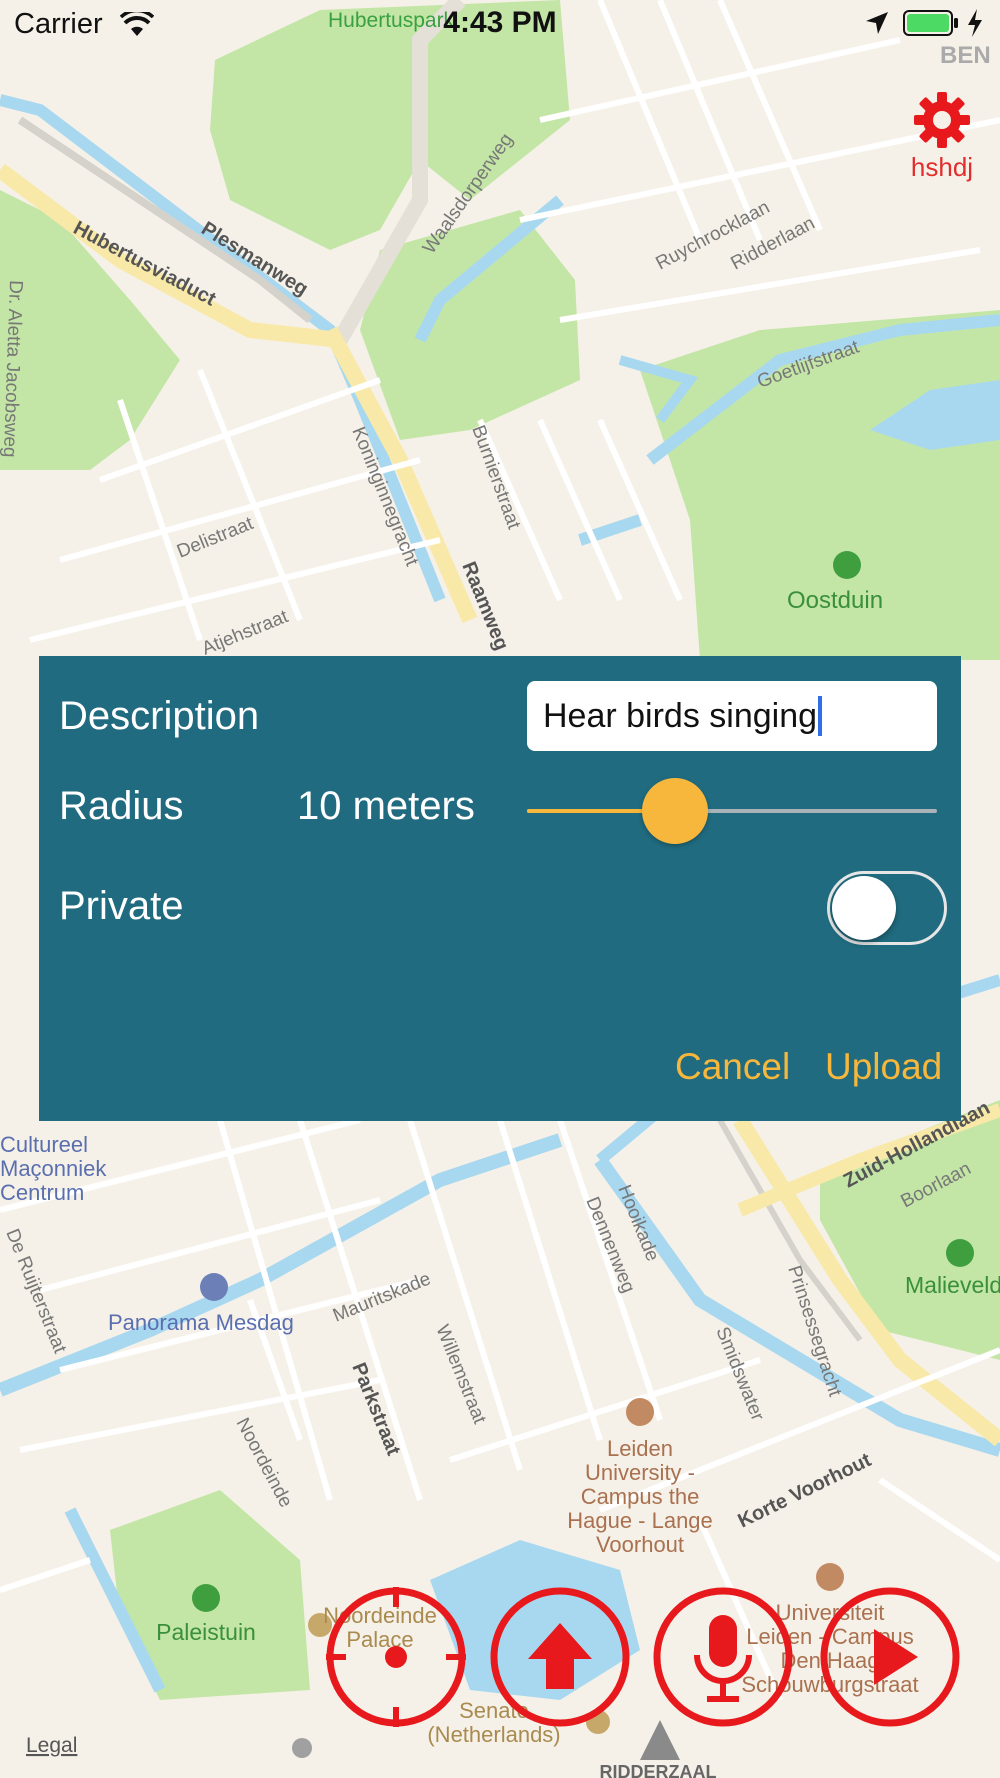  I want to click on radius-label: Radius, so click(121, 806).